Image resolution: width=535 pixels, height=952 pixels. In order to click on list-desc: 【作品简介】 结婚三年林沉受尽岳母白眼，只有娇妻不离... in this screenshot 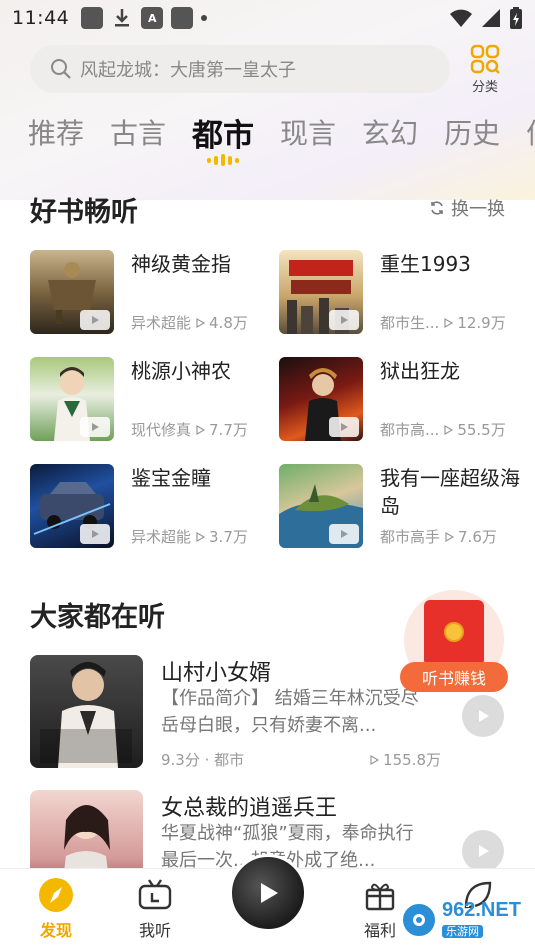, I will do `click(290, 712)`.